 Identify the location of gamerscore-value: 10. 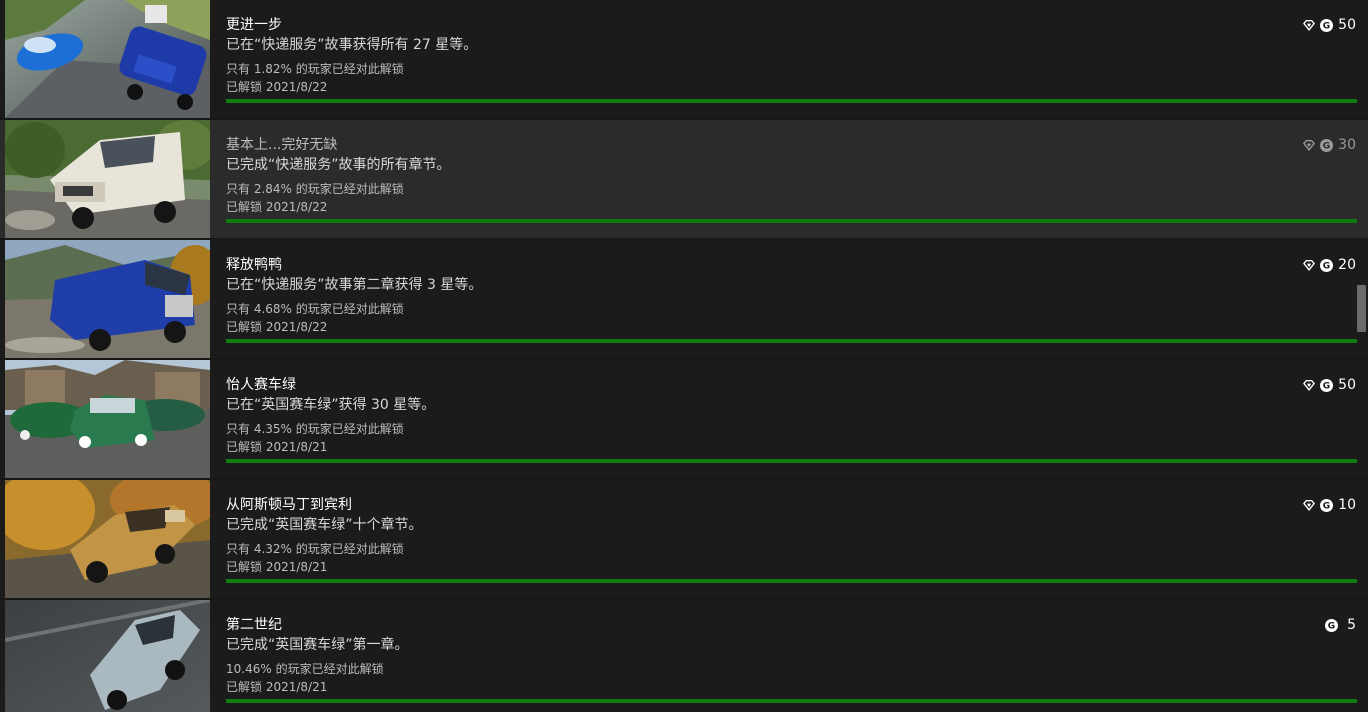
(1347, 505).